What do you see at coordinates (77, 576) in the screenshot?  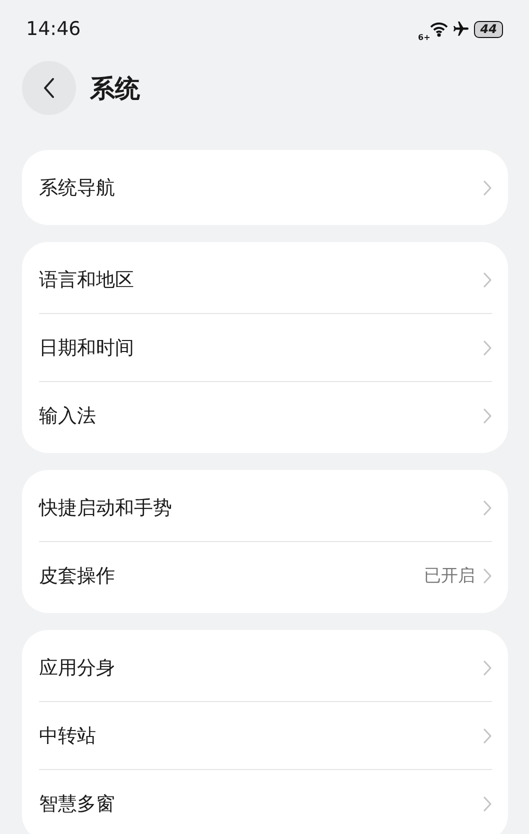 I see `row-label: 皮套操作` at bounding box center [77, 576].